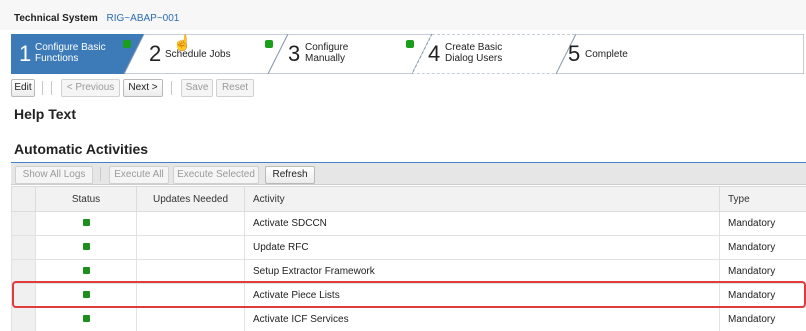 The height and width of the screenshot is (331, 806). I want to click on activity-cell: Activate Piece Lists, so click(482, 295).